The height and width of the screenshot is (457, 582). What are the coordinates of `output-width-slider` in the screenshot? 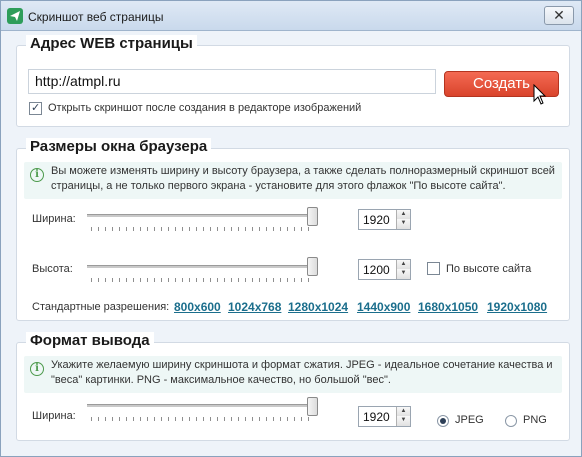 It's located at (202, 405).